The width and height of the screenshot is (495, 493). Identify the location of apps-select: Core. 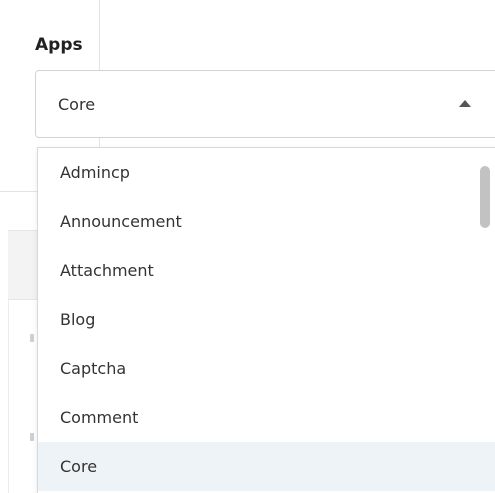
(265, 104).